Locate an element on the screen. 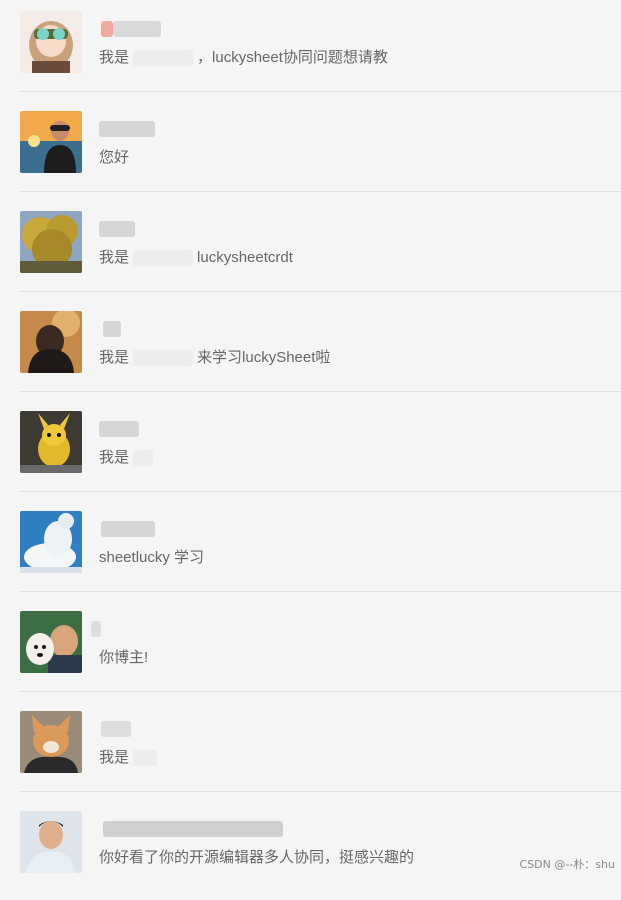 The image size is (621, 900). cloud-avatar is located at coordinates (51, 542).